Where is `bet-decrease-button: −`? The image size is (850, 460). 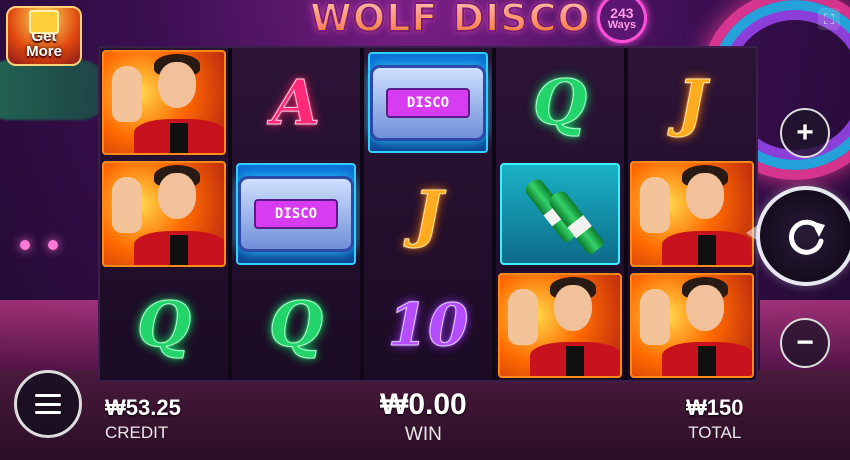 bet-decrease-button: − is located at coordinates (805, 343).